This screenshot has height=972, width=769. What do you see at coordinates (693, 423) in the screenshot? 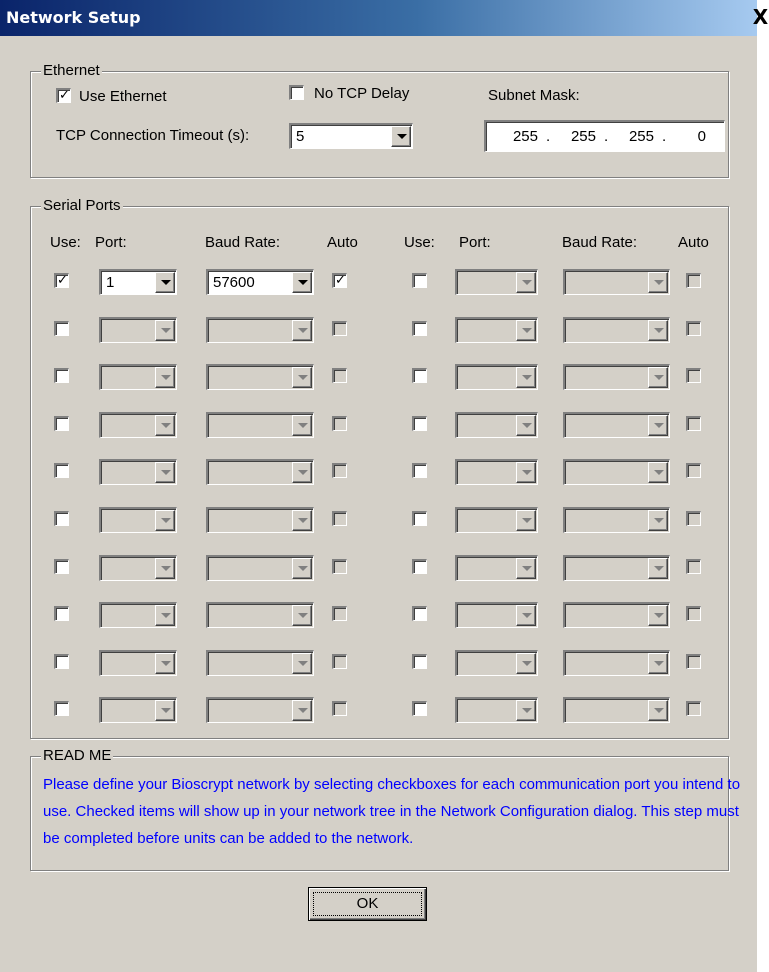
I see `serial-right-4-auto-checkbox` at bounding box center [693, 423].